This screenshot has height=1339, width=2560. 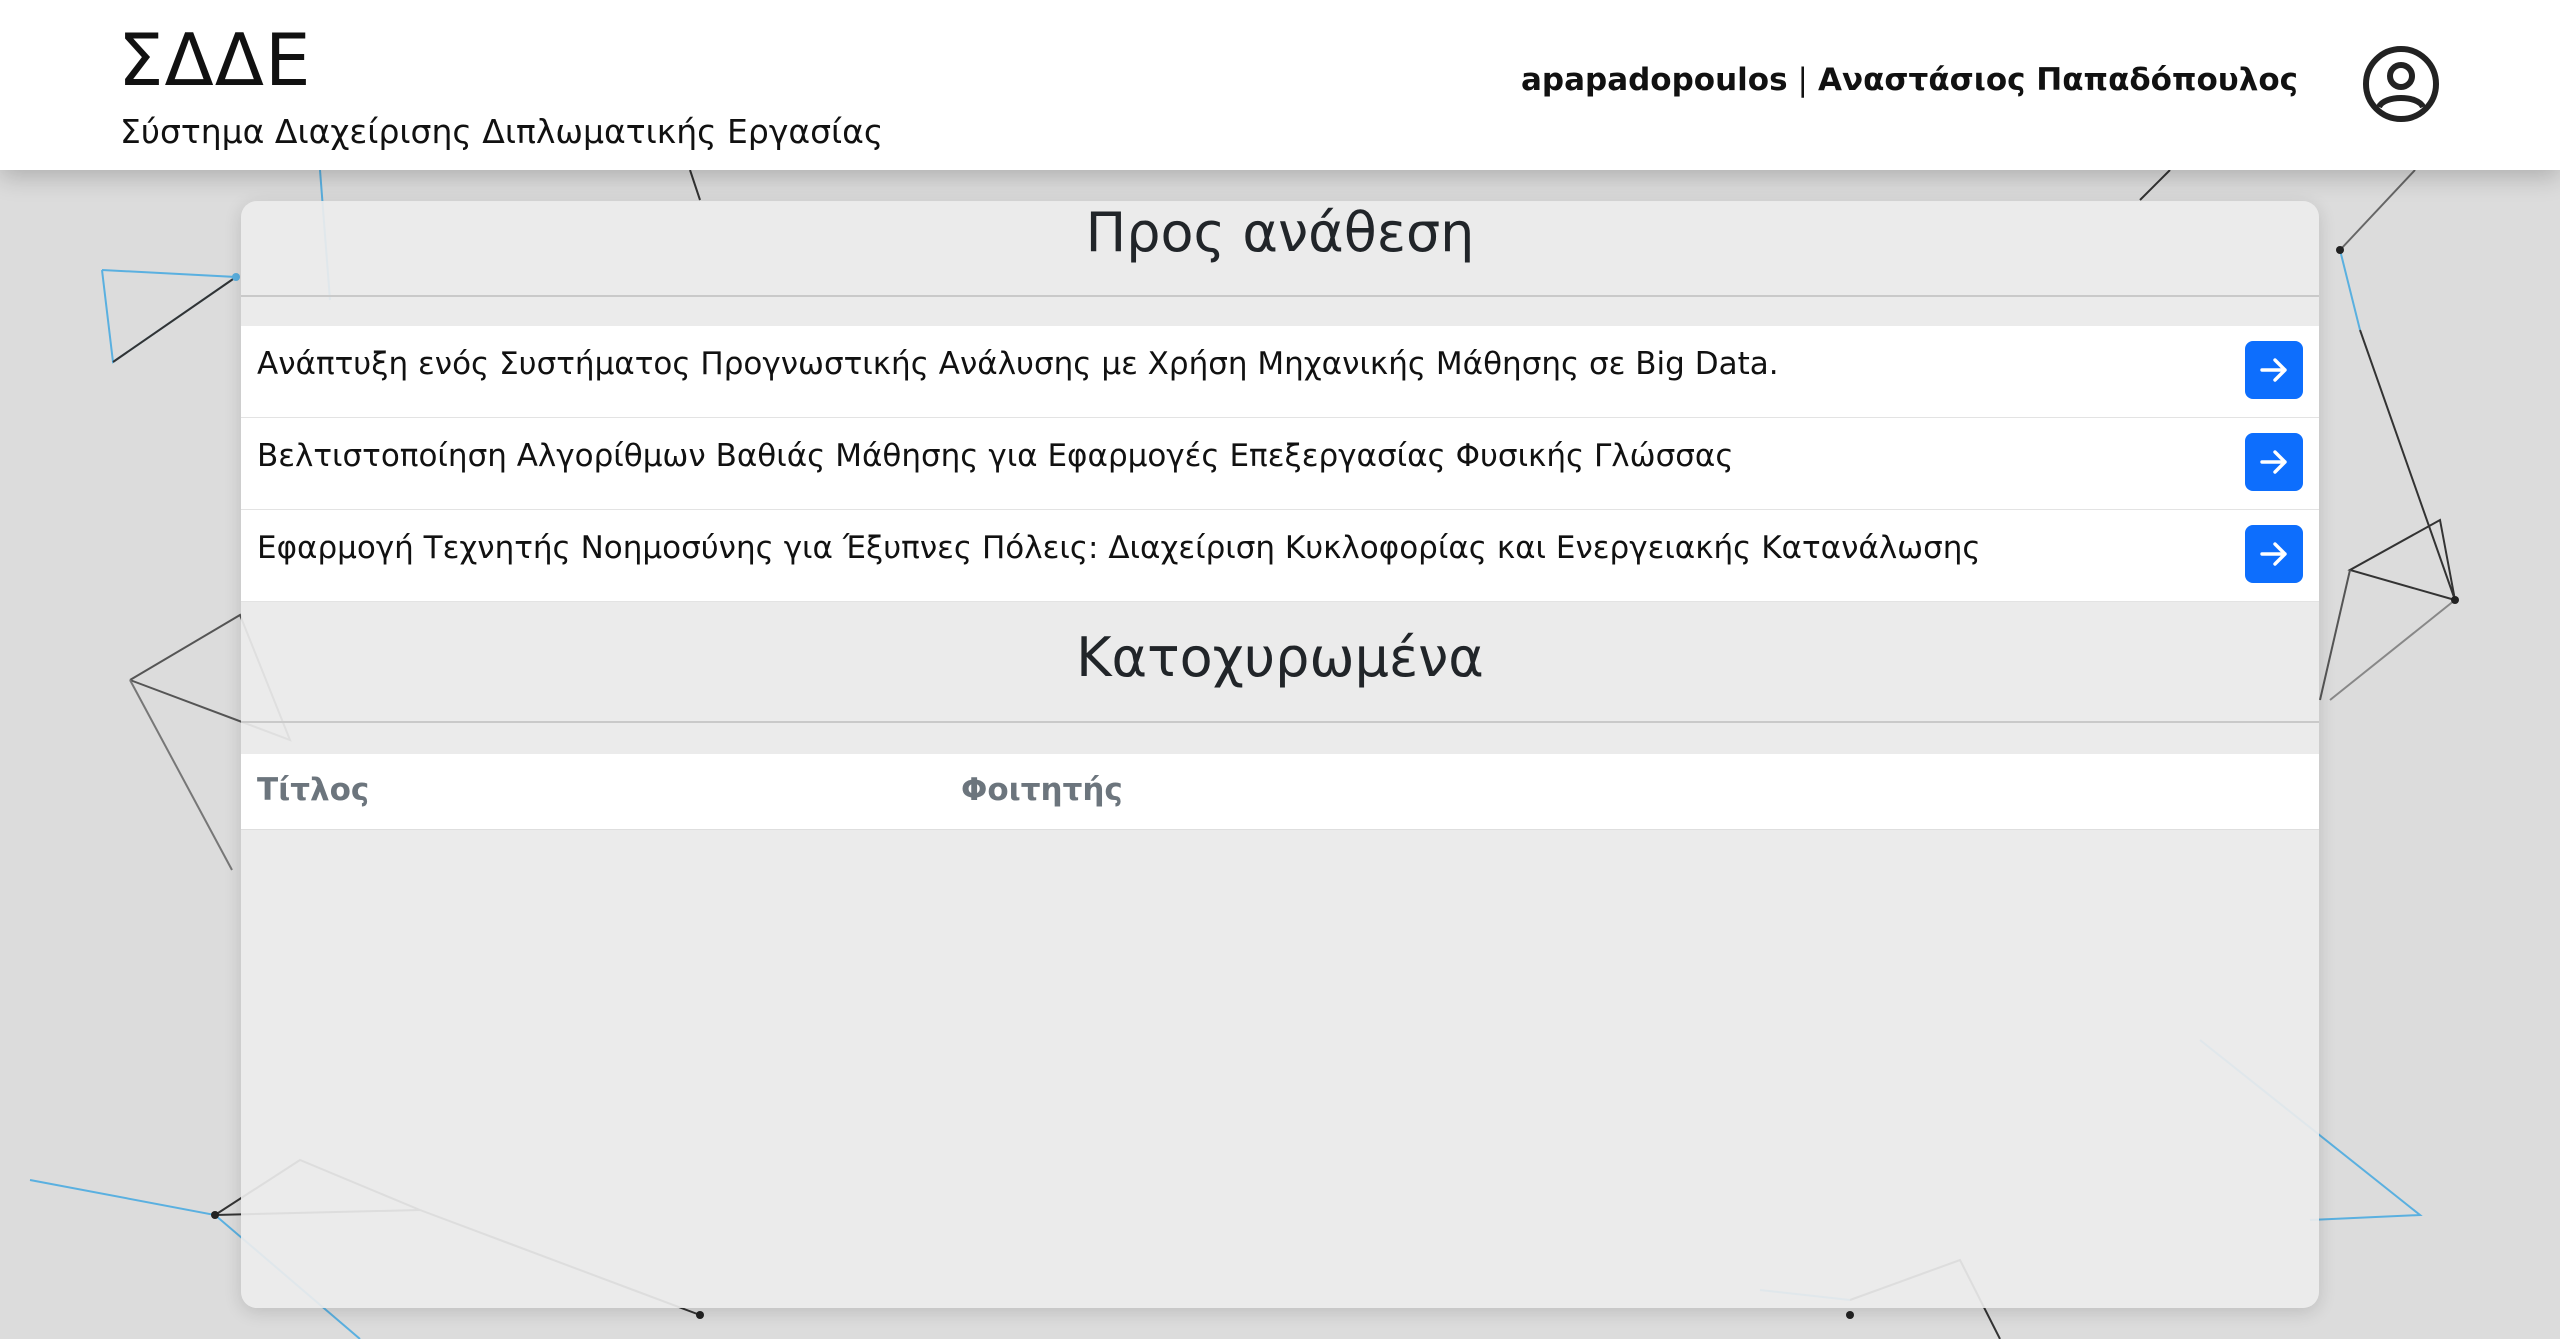 I want to click on column-header-student: Φοιτητής, so click(x=1042, y=790).